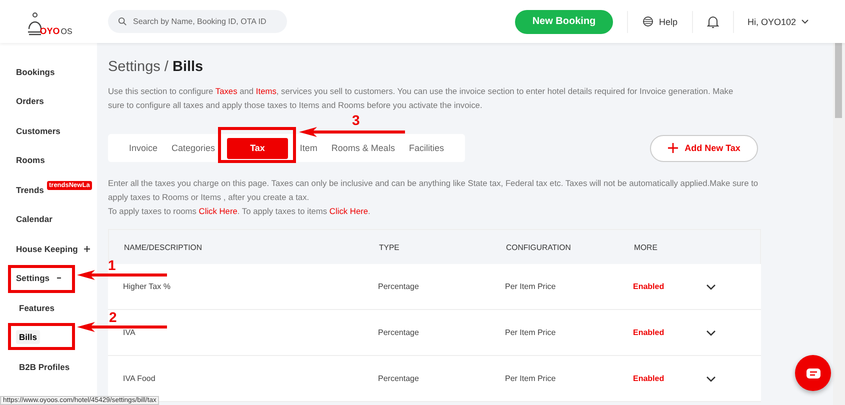 The image size is (845, 405). Describe the element at coordinates (193, 148) in the screenshot. I see `tab: Categories` at that location.